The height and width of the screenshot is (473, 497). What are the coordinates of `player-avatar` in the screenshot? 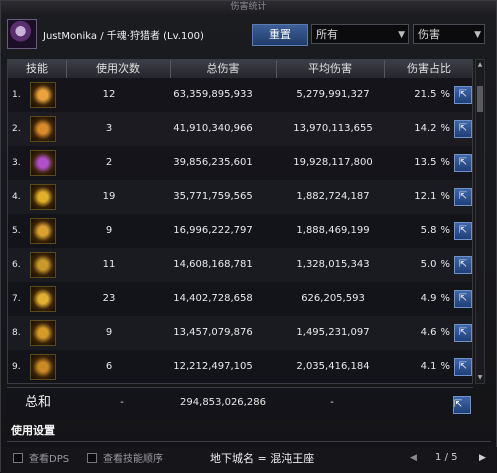 It's located at (22, 34).